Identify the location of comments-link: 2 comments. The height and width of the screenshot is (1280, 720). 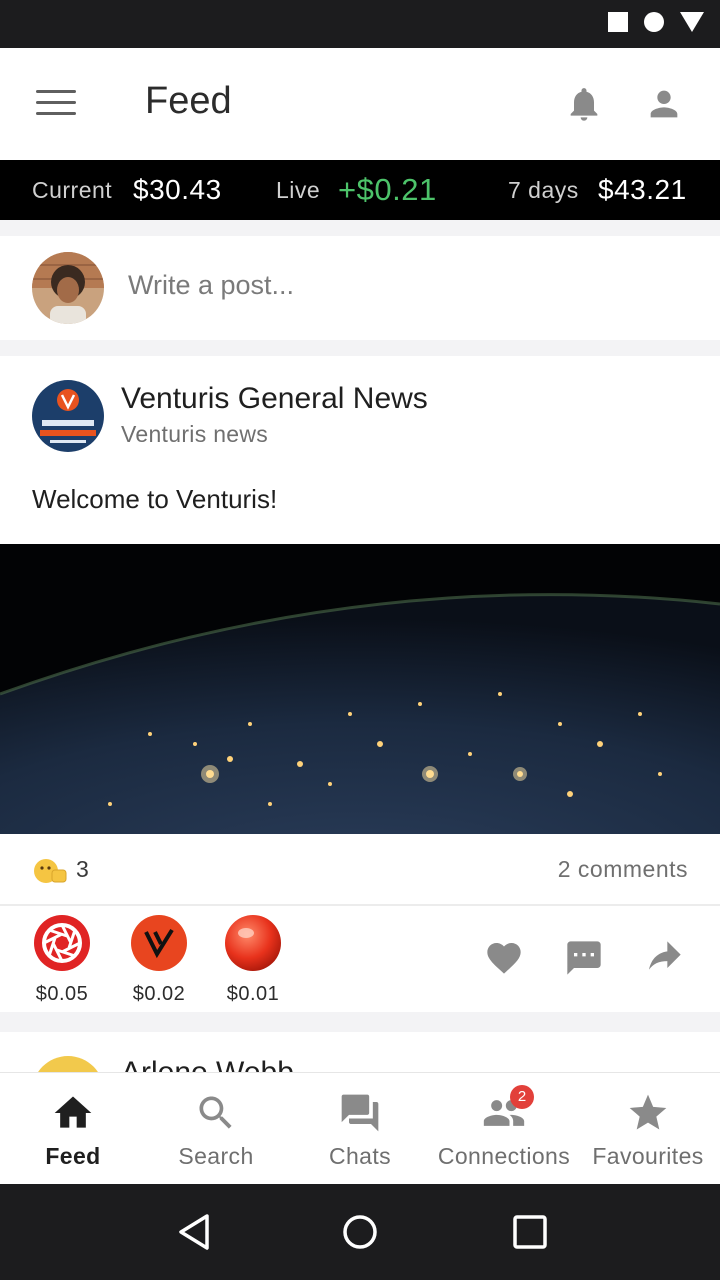
(623, 869).